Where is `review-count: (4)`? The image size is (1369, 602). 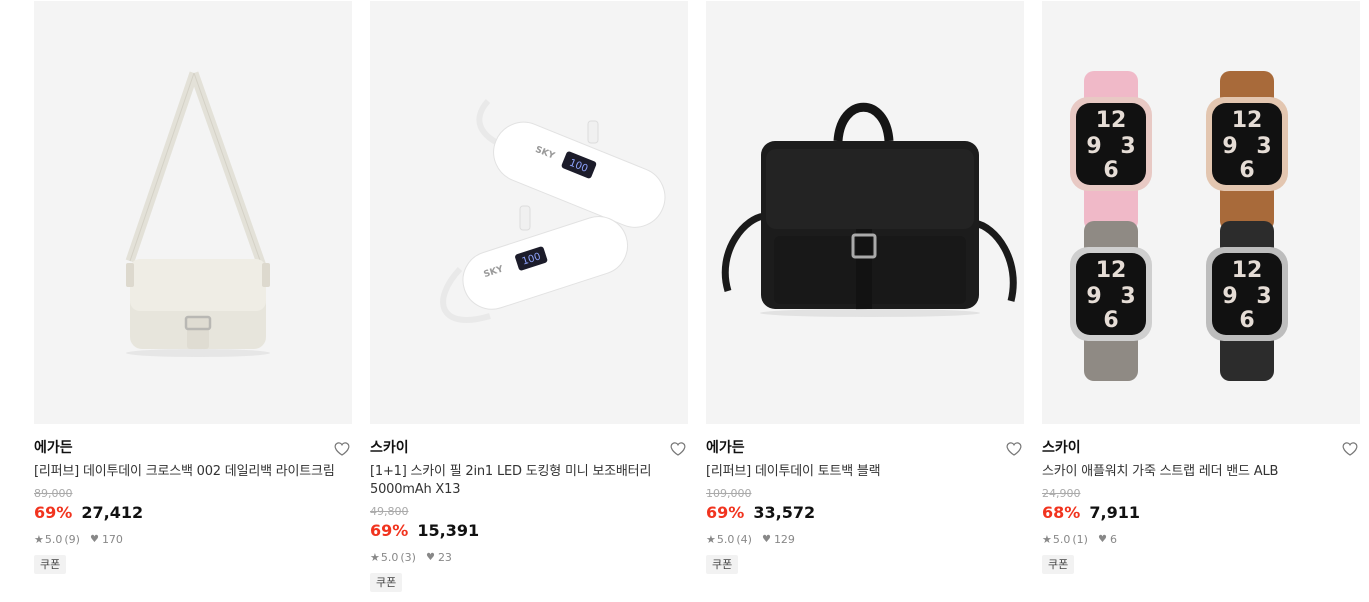
review-count: (4) is located at coordinates (744, 539).